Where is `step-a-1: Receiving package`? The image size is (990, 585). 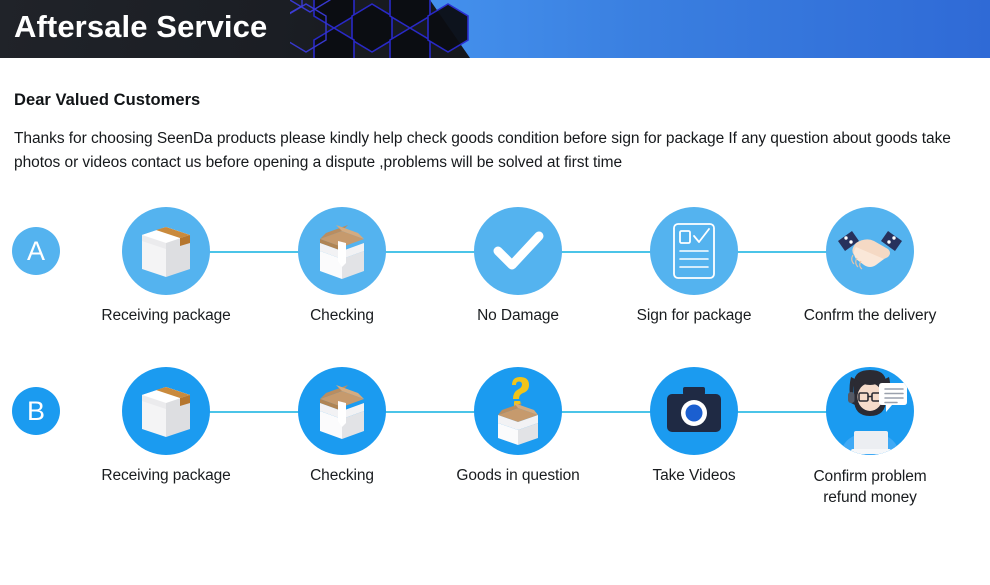
step-a-1: Receiving package is located at coordinates (166, 266).